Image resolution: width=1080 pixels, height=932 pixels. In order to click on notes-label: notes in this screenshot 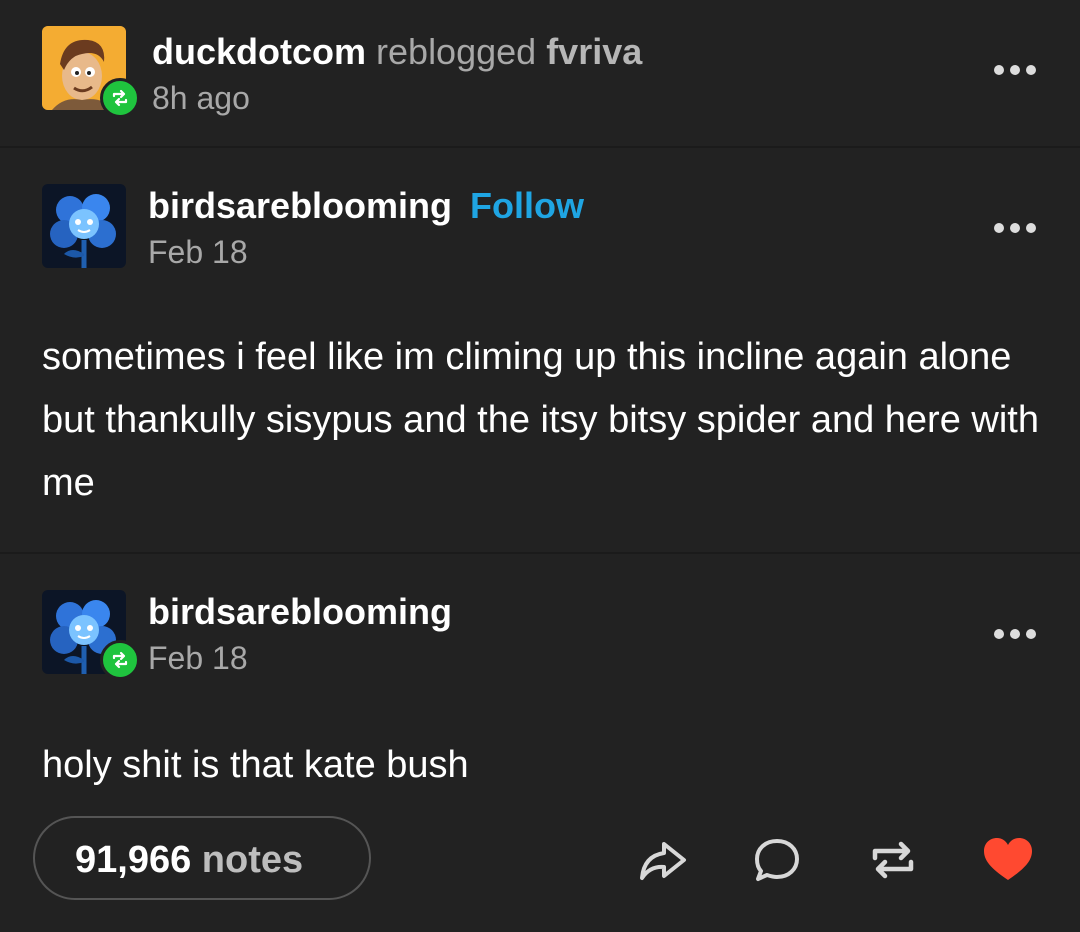, I will do `click(252, 860)`.